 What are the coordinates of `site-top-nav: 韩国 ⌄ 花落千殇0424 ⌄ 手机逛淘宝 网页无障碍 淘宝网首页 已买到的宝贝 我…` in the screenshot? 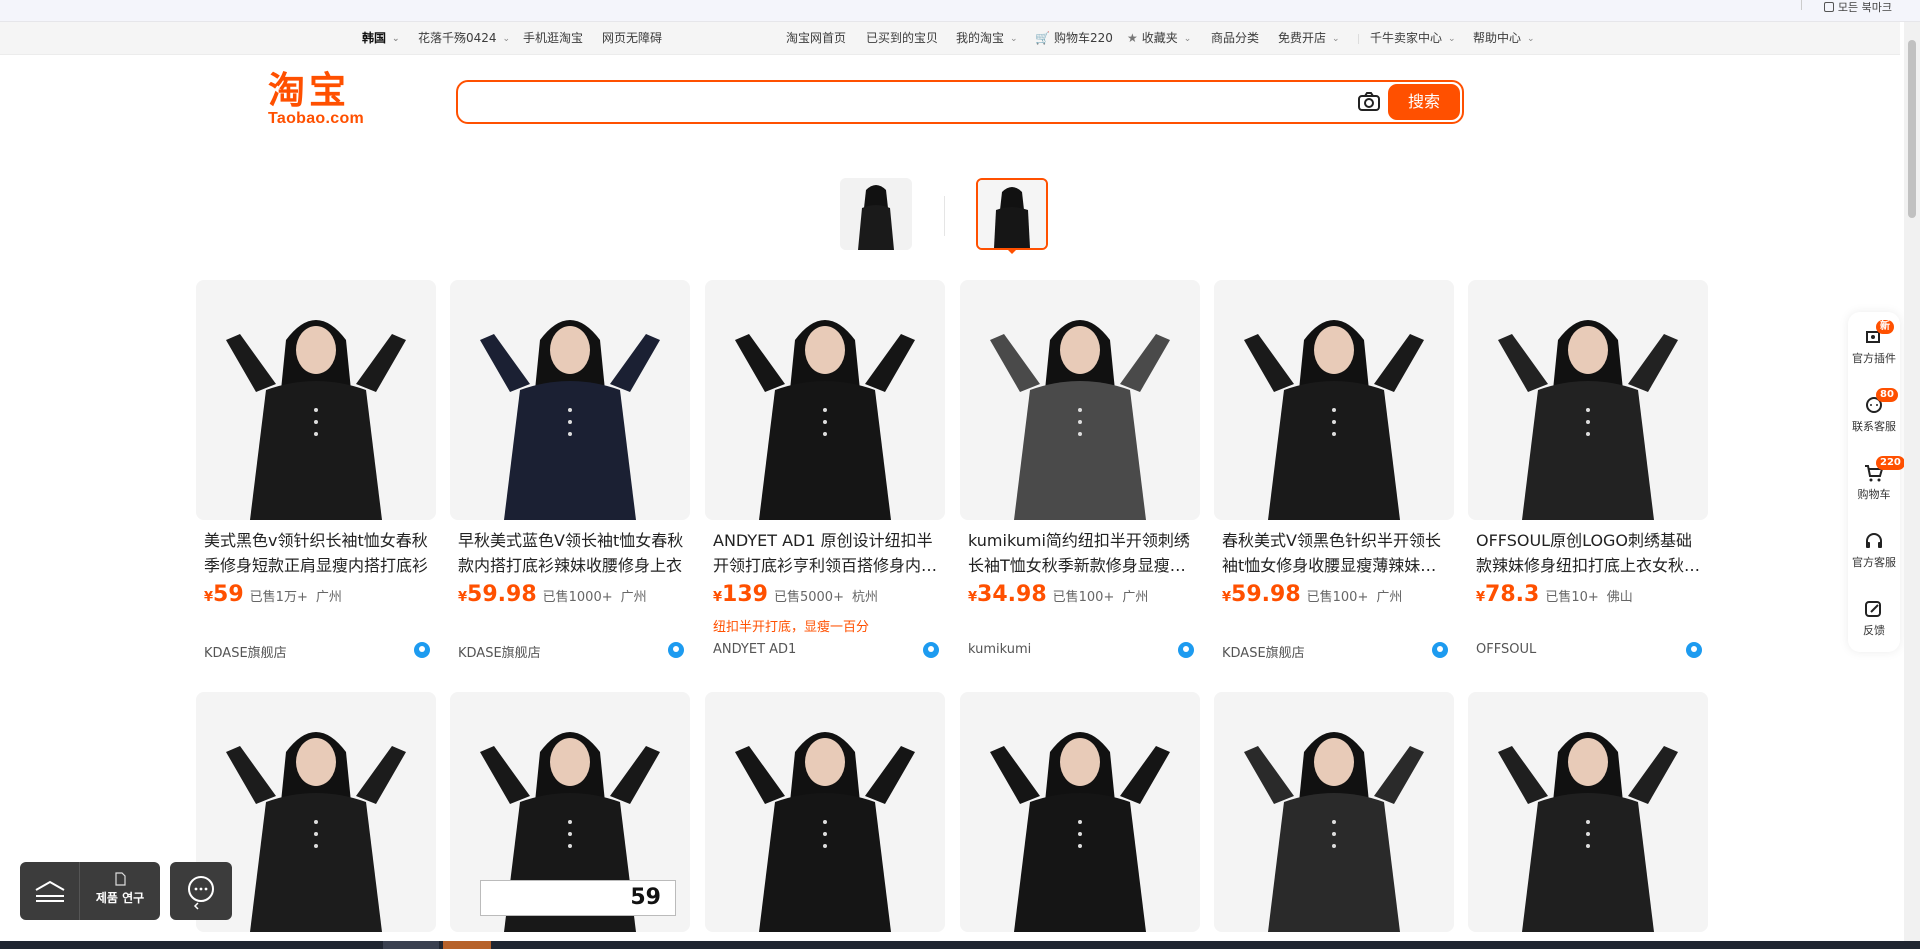 It's located at (950, 38).